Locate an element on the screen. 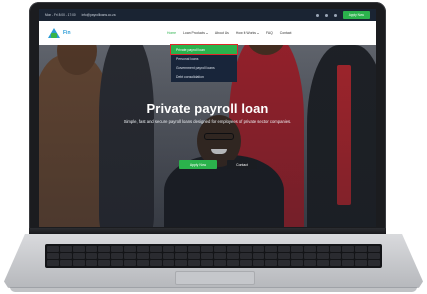 This screenshot has height=294, width=427. nav-item-faq: FAQ is located at coordinates (269, 33).